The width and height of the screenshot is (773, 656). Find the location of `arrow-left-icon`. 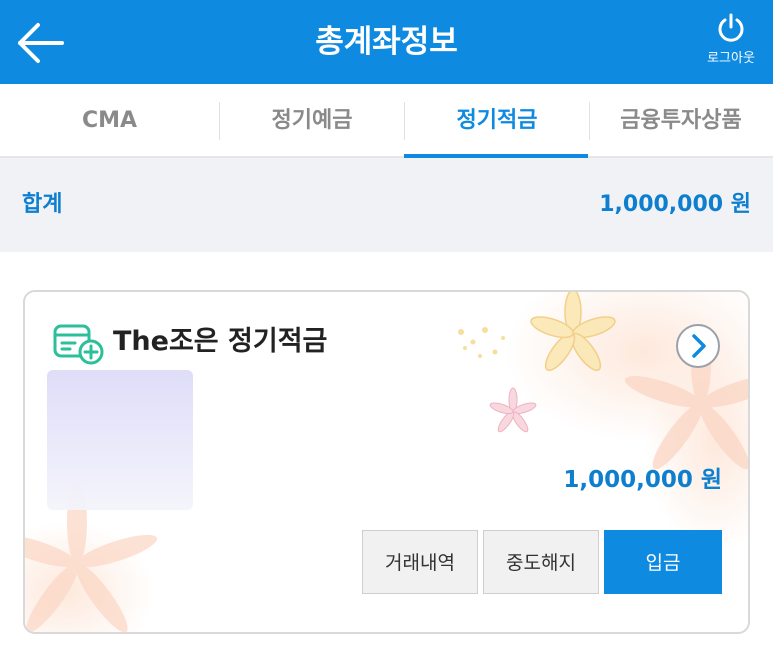

arrow-left-icon is located at coordinates (41, 43).